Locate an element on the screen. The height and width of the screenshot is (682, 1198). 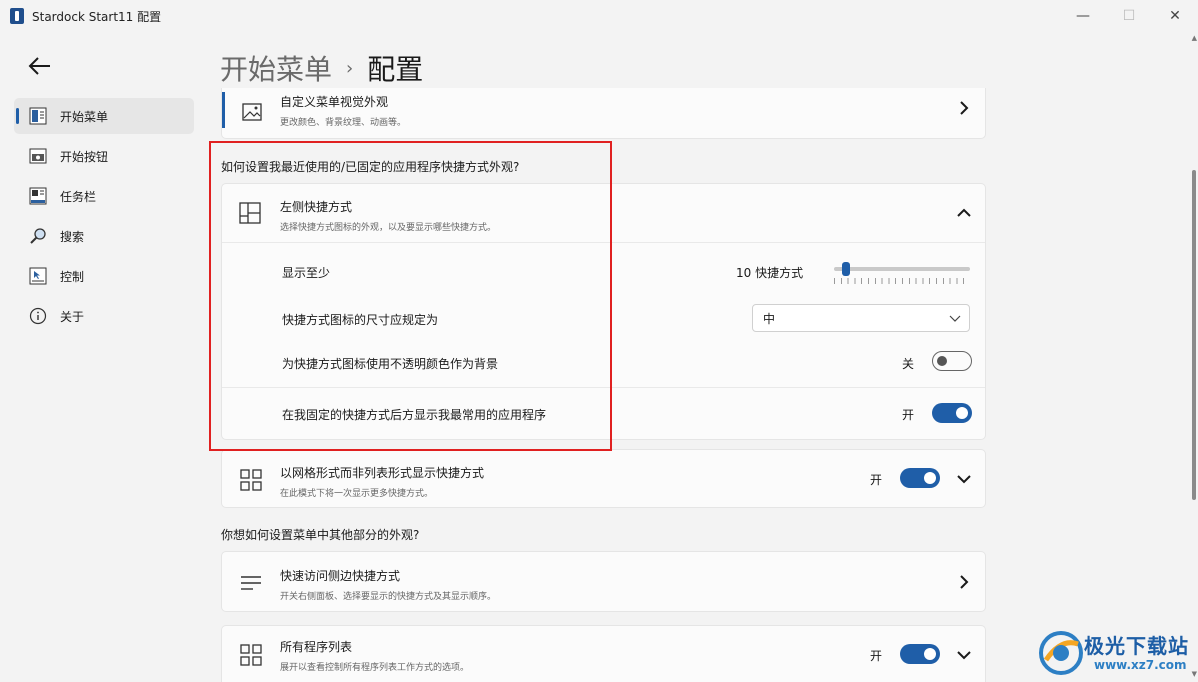
quick-access-title: 快速访问侧边快捷方式 is located at coordinates (340, 576).